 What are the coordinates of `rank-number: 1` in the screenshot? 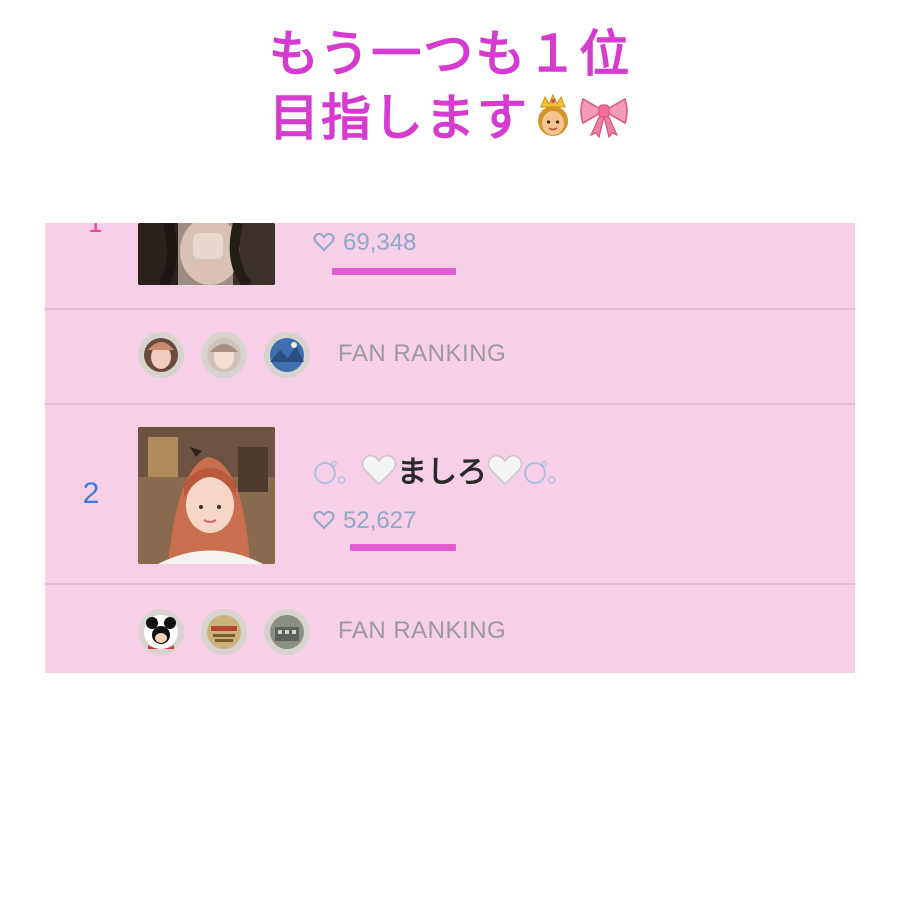 It's located at (95, 231).